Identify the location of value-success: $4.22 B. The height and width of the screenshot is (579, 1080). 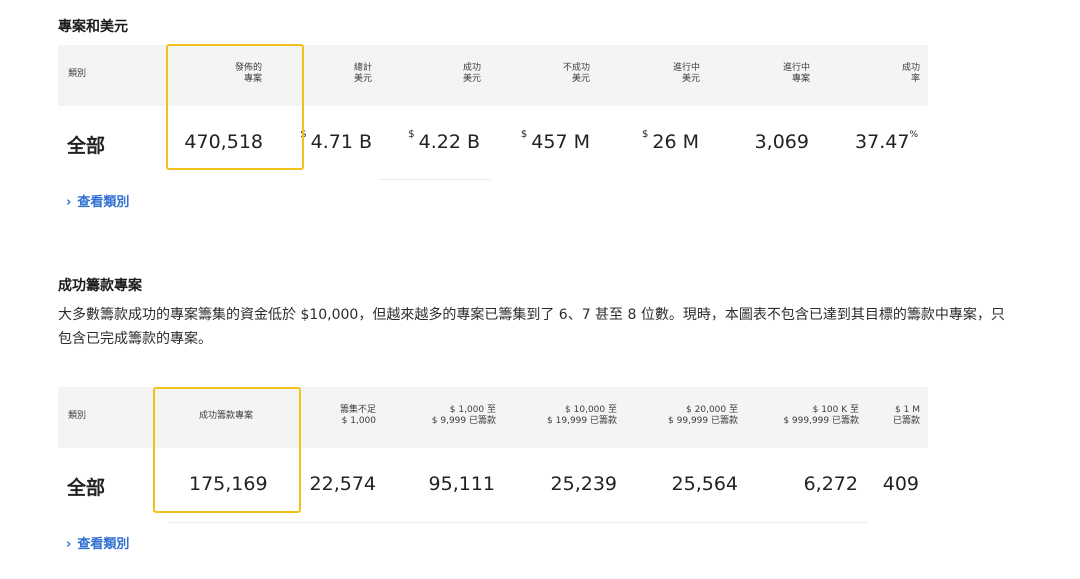
(444, 141).